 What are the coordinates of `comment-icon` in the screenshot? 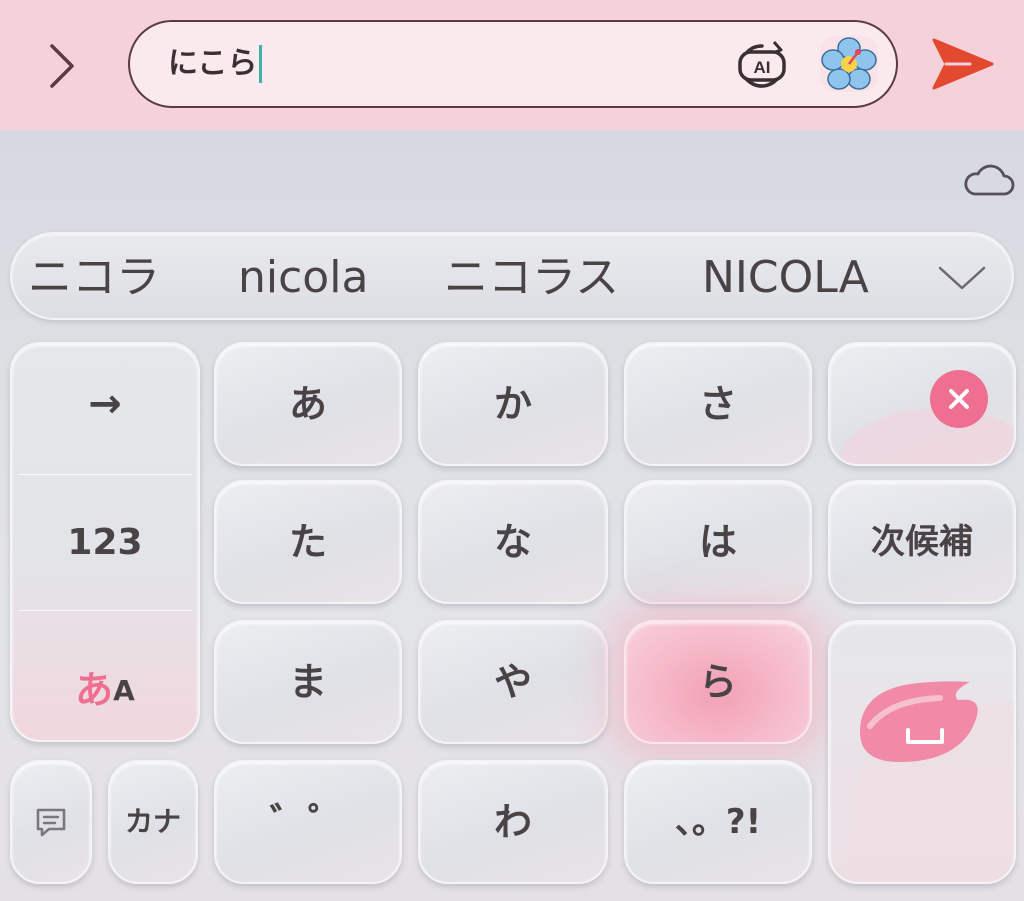 It's located at (51, 822).